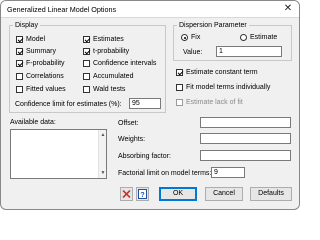  I want to click on estimates-checkbox: Estimates, so click(103, 39).